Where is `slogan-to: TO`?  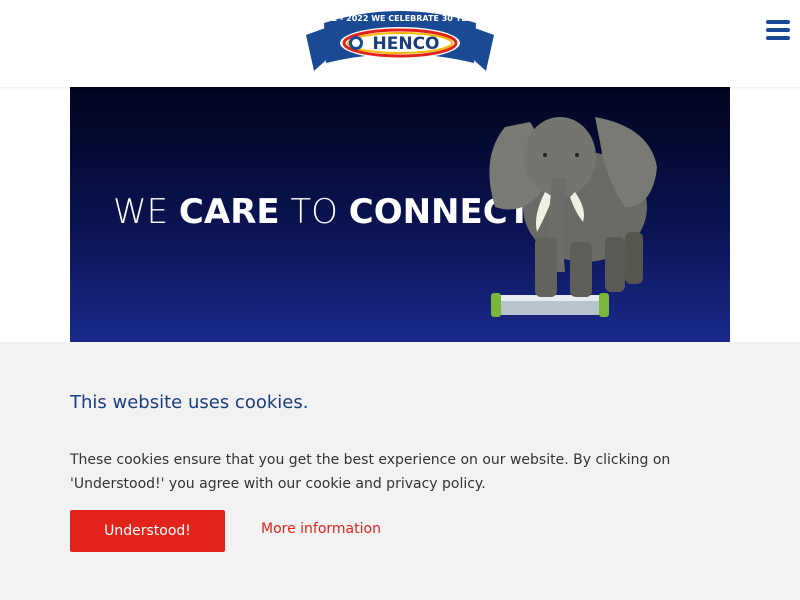
slogan-to: TO is located at coordinates (314, 212).